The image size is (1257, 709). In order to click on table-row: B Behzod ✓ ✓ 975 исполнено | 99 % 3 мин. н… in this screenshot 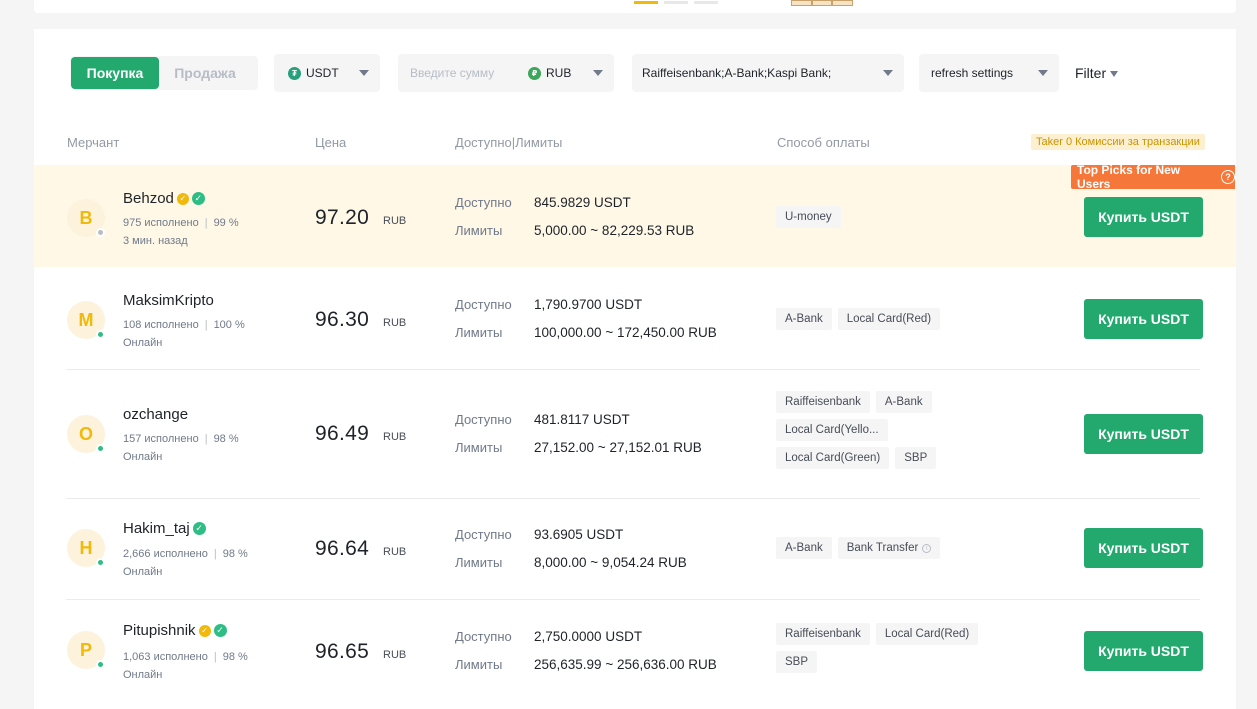, I will do `click(635, 216)`.